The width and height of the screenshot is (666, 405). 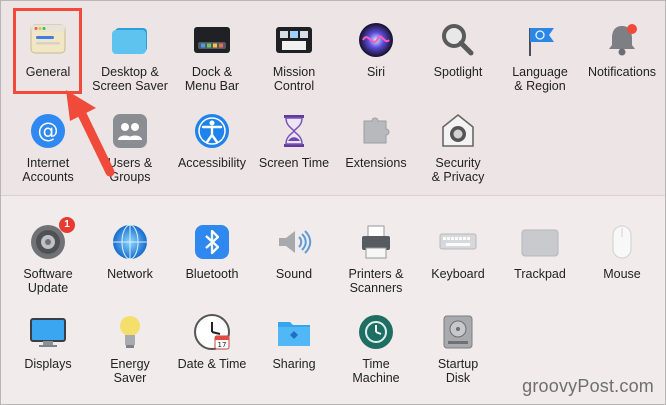 What do you see at coordinates (130, 242) in the screenshot?
I see `network-icon` at bounding box center [130, 242].